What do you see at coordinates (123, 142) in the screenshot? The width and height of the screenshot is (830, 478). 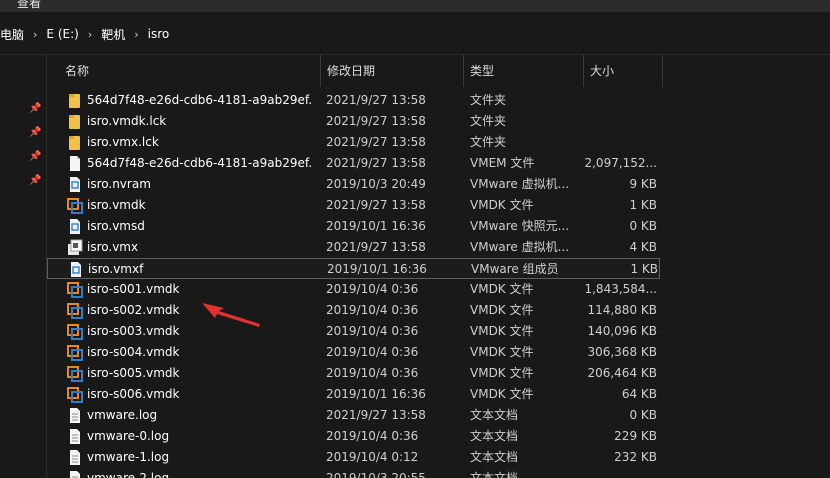 I see `file-name: isro.vmx.lck` at bounding box center [123, 142].